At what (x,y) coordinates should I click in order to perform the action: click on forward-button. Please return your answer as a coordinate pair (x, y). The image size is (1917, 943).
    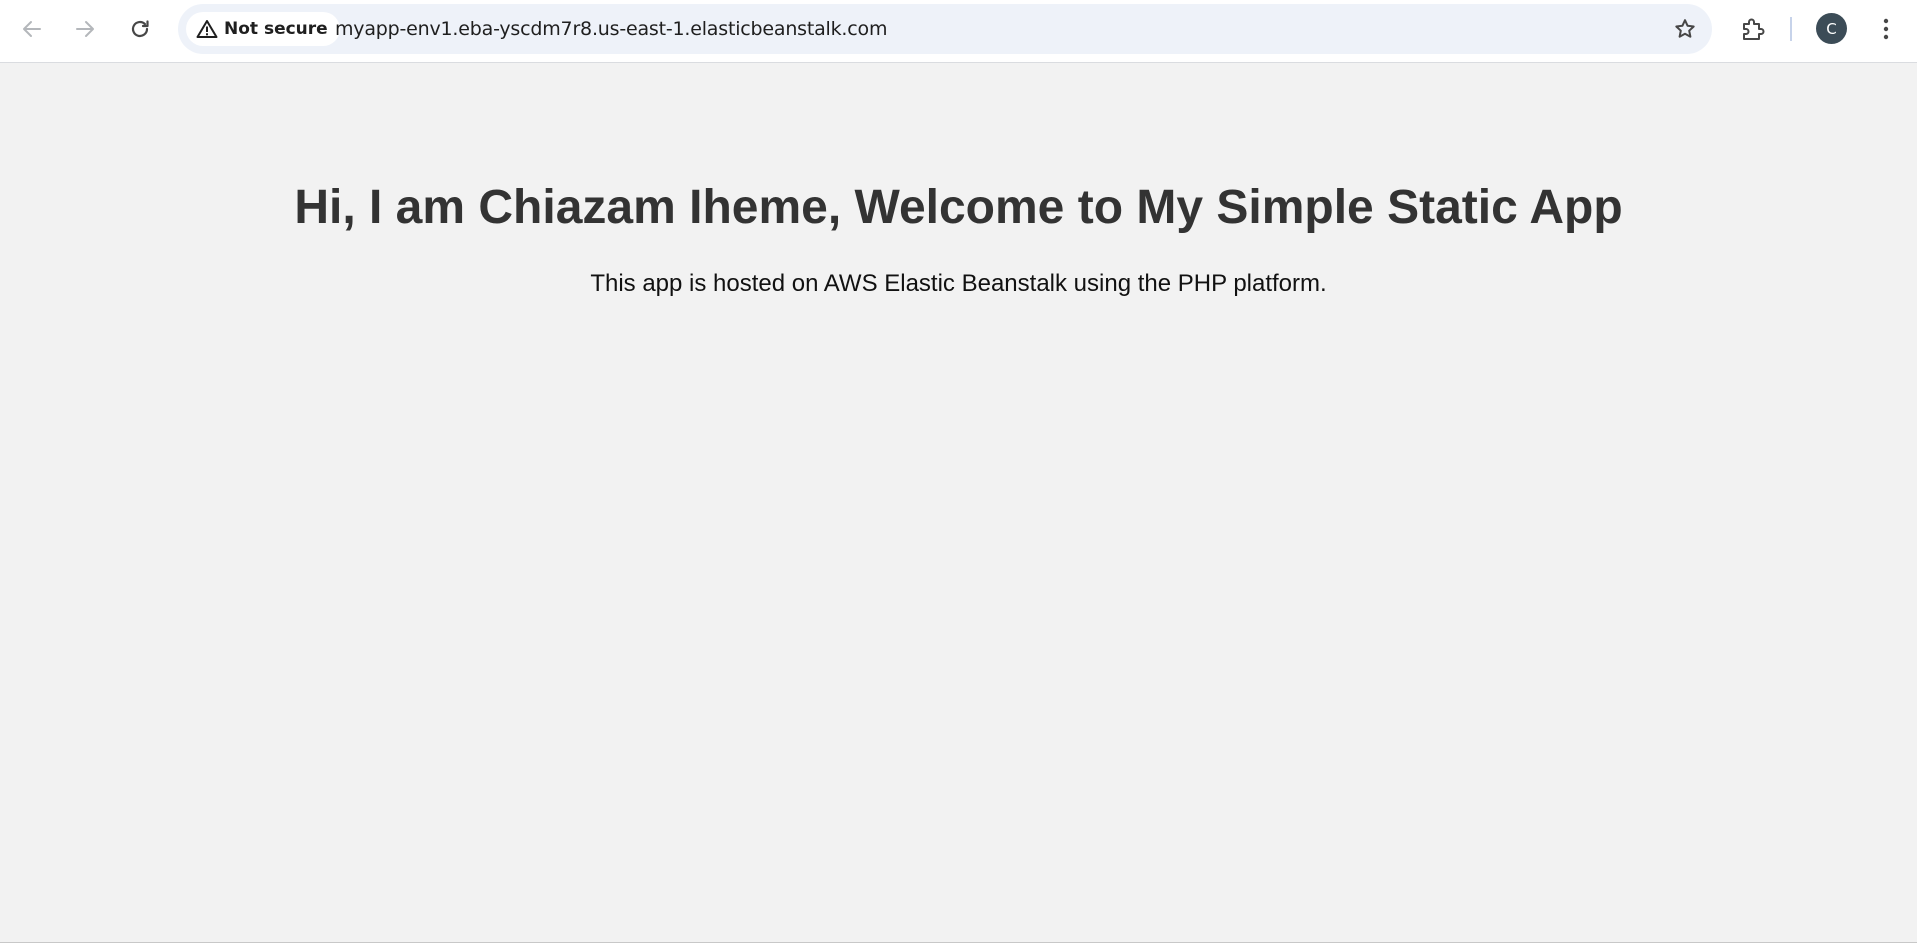
    Looking at the image, I should click on (85, 29).